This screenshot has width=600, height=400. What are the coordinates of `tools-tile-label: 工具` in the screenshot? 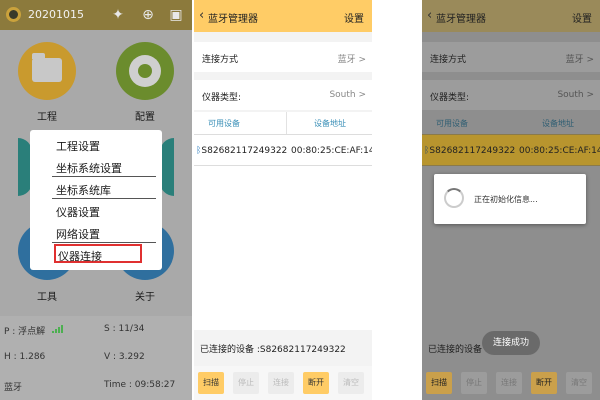 It's located at (47, 297).